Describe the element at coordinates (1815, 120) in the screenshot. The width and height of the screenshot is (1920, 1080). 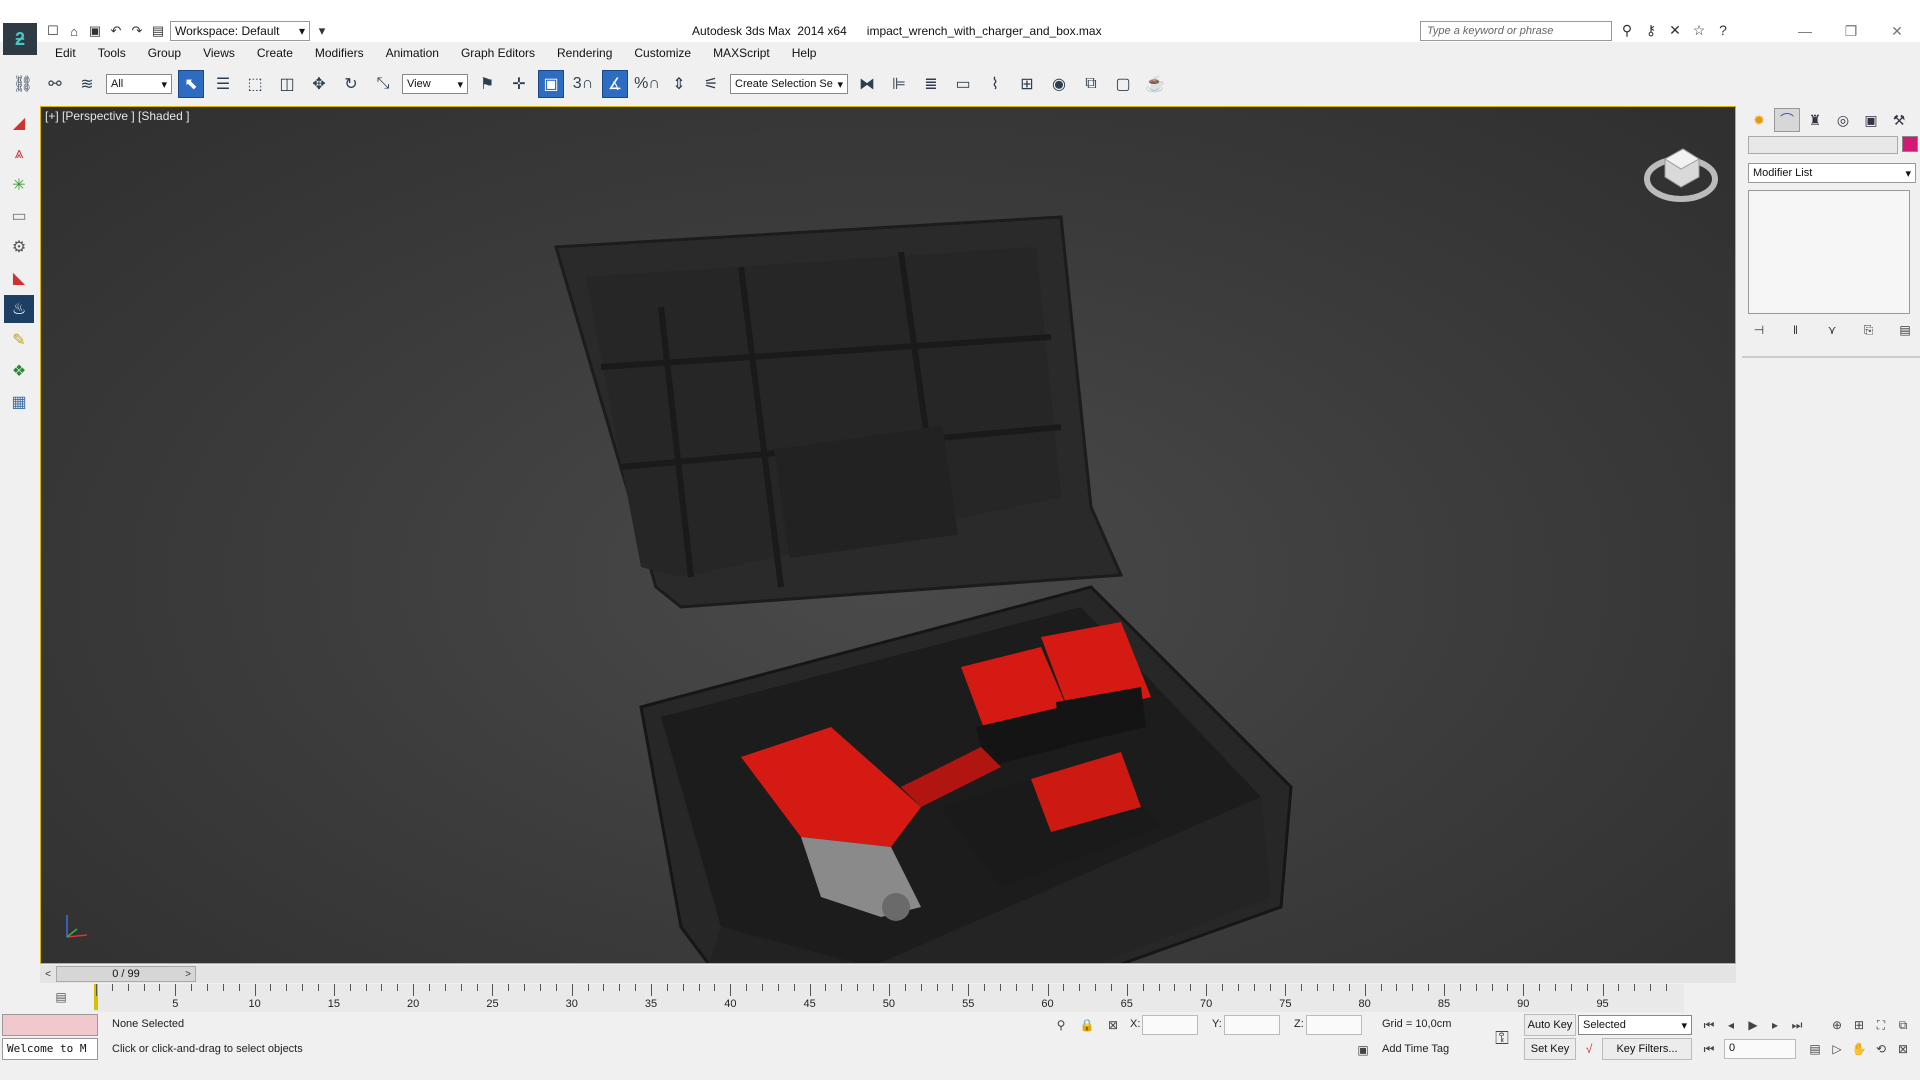
I see `tab-hierarchy: ♜` at that location.